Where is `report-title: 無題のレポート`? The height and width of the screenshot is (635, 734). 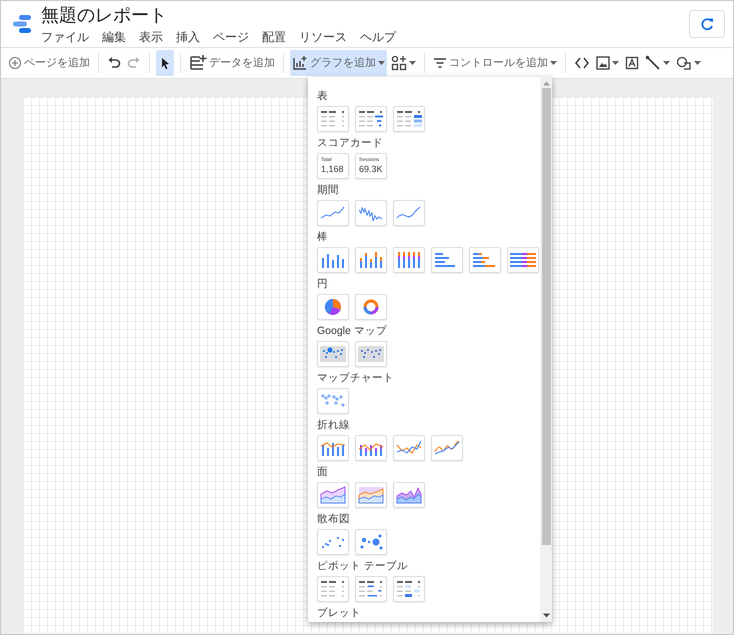
report-title: 無題のレポート is located at coordinates (225, 15).